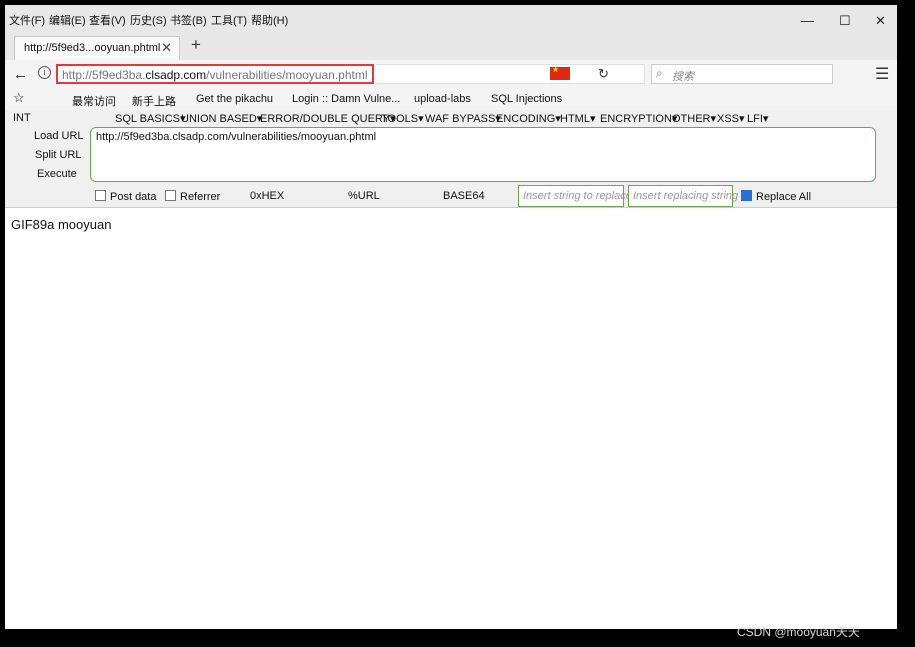 The width and height of the screenshot is (915, 647). I want to click on hackbar-sql-basics: SQL BASICS▾, so click(150, 118).